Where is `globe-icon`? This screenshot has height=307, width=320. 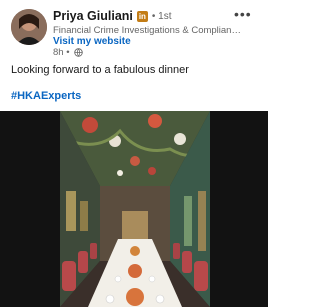 globe-icon is located at coordinates (78, 52).